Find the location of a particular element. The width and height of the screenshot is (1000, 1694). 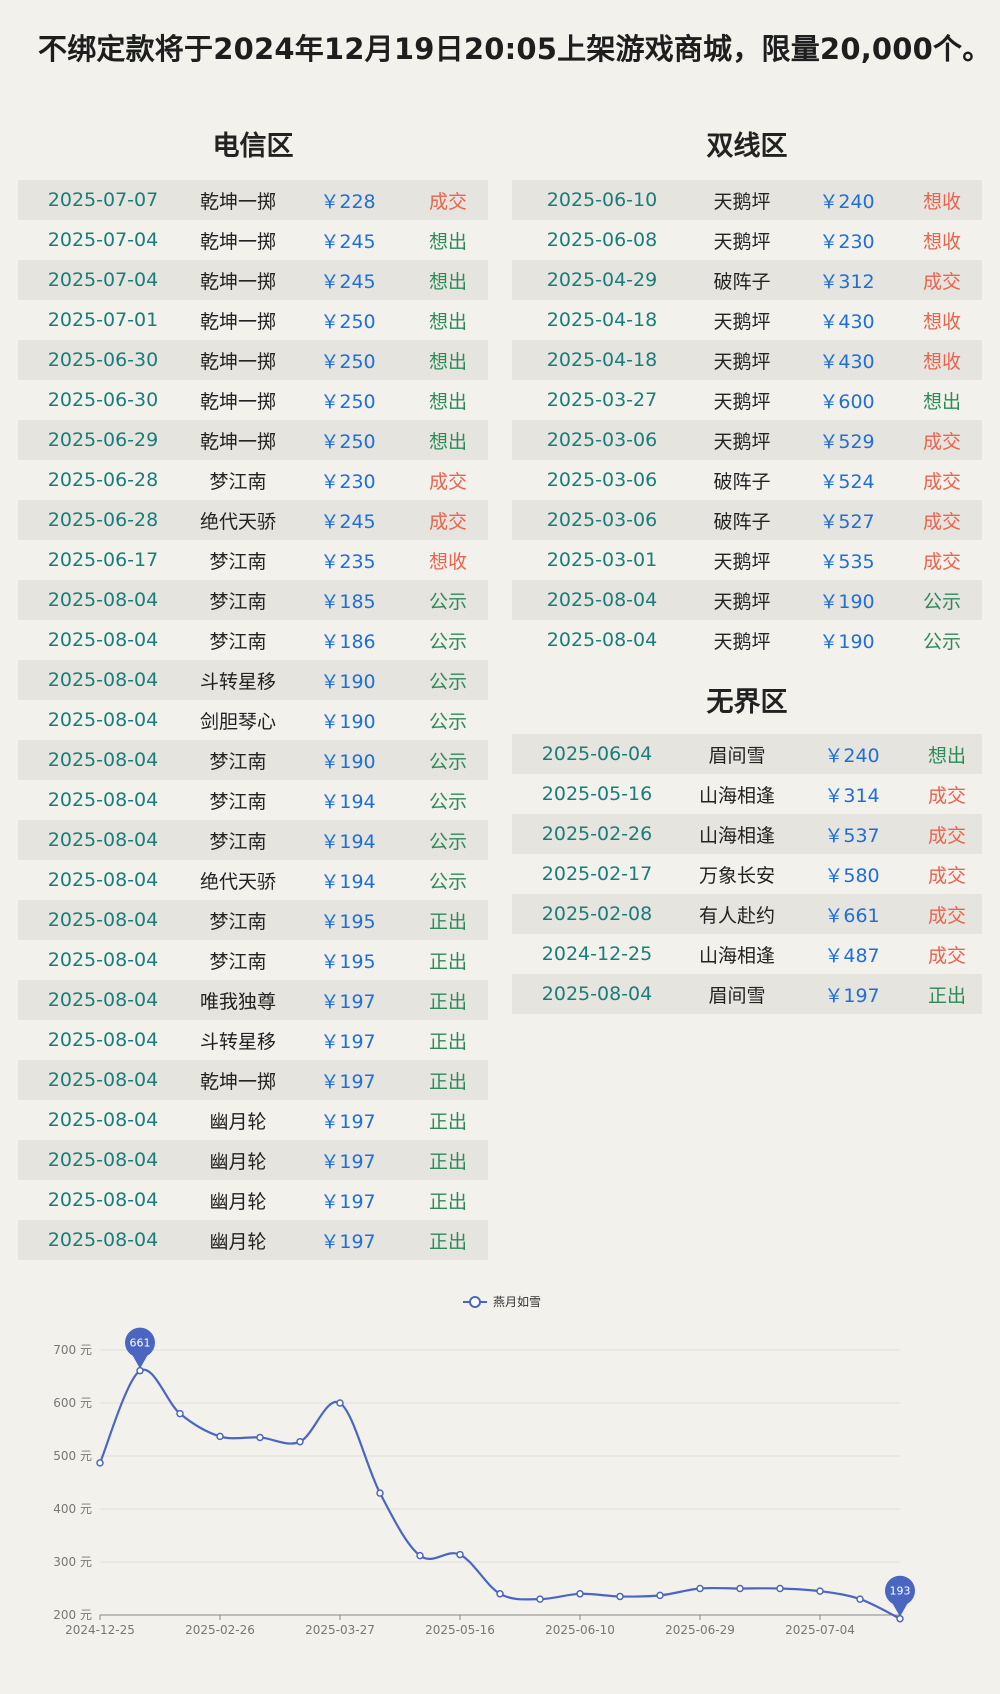

row-price: ￥430 is located at coordinates (847, 361).